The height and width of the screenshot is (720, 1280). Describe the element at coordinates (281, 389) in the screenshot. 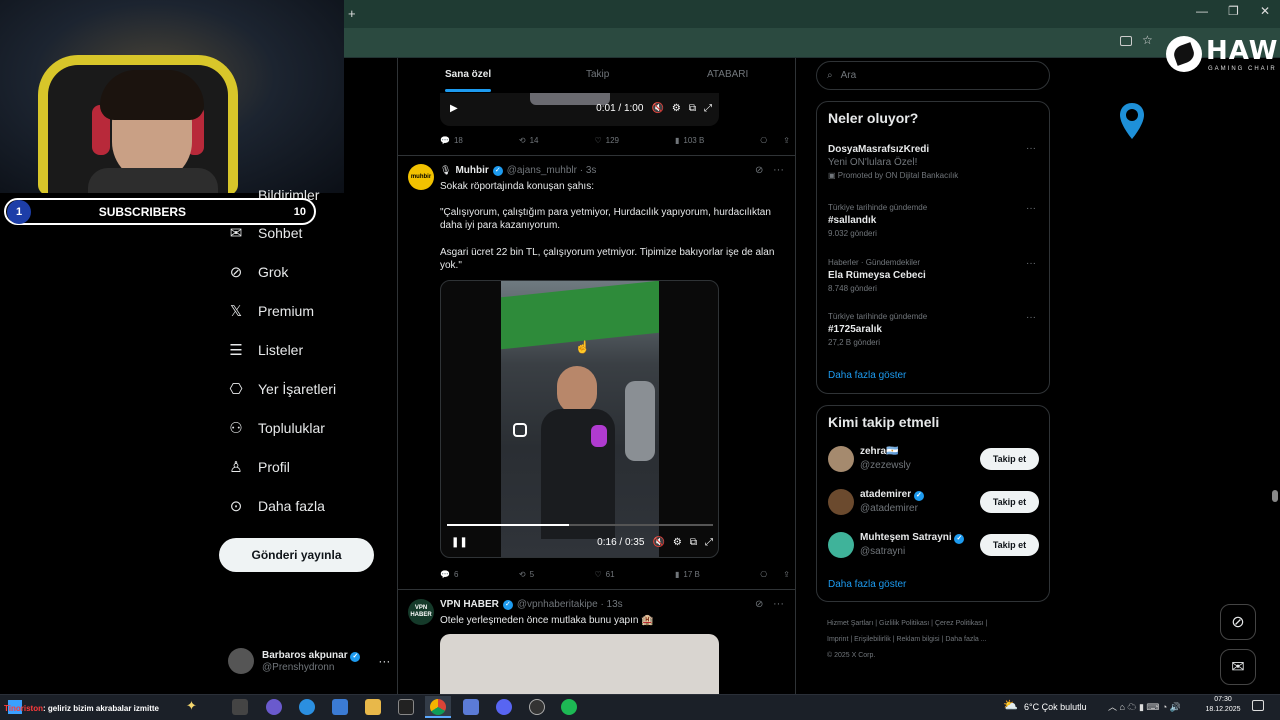

I see `sidebar-item-bookmarks: ⎔ Yer İşaretleri` at that location.